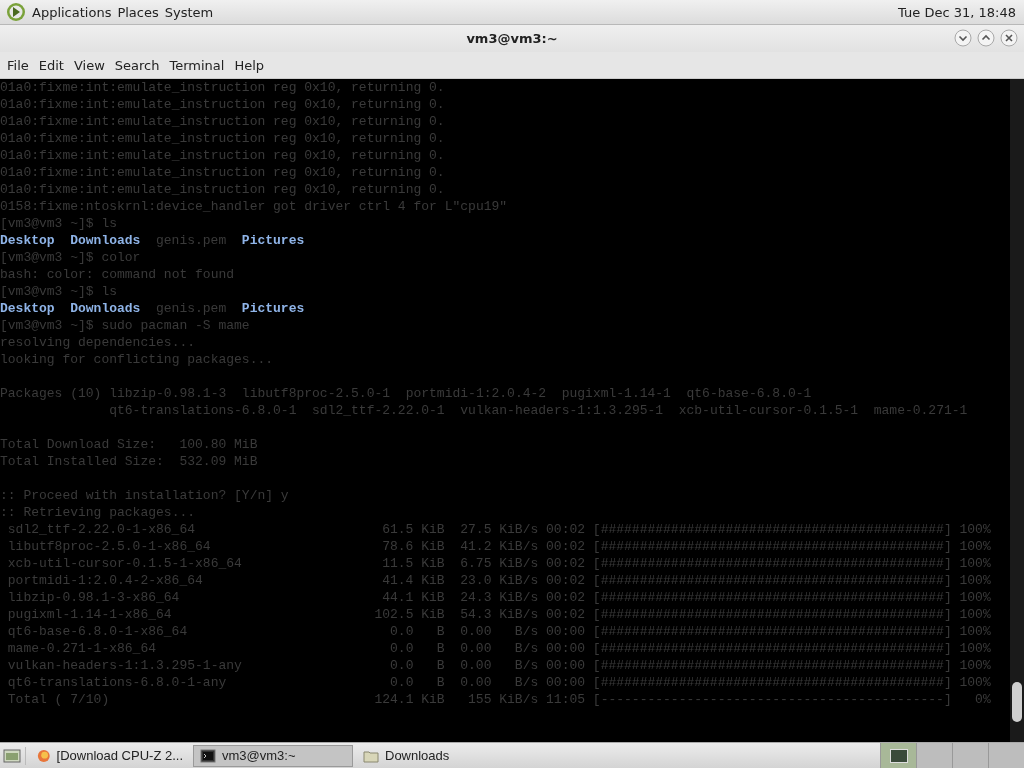 The width and height of the screenshot is (1024, 768). What do you see at coordinates (273, 755) in the screenshot?
I see `taskbar-button: vm3@vm3:~` at bounding box center [273, 755].